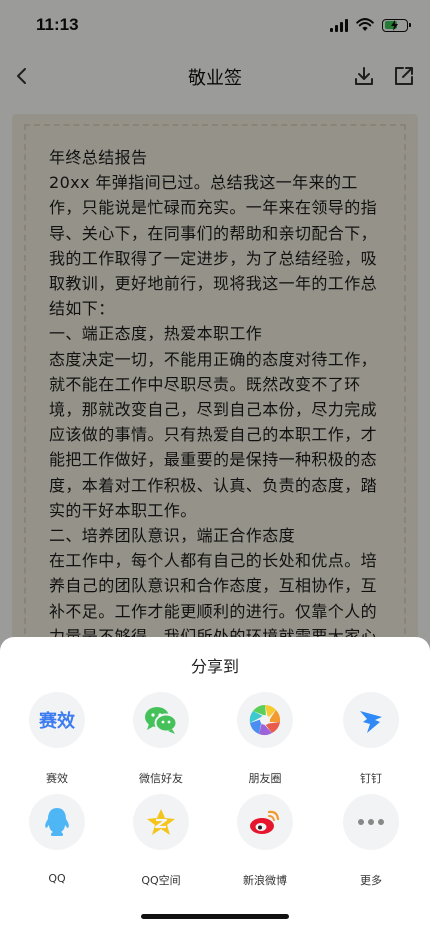 Image resolution: width=430 pixels, height=930 pixels. I want to click on share-more: 更多, so click(371, 841).